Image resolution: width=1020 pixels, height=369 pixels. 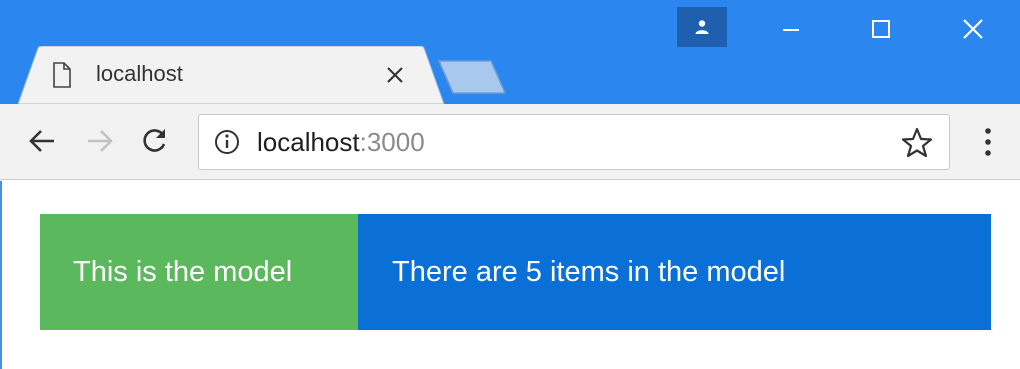 I want to click on url-text: localhost:3000, so click(x=341, y=142).